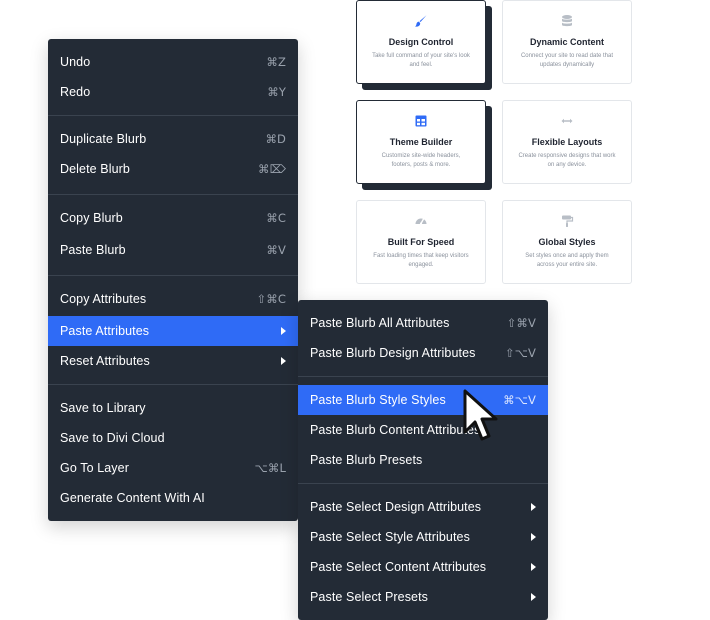 Image resolution: width=710 pixels, height=620 pixels. I want to click on menu-item-delete-blurb: Delete Blurb ⌘⌦, so click(173, 169).